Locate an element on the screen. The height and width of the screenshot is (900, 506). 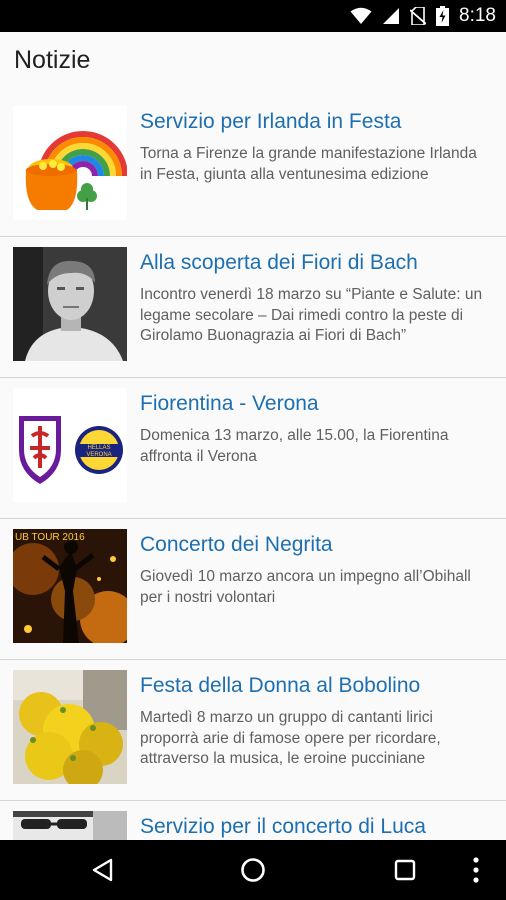
overflow-menu-icon is located at coordinates (476, 870).